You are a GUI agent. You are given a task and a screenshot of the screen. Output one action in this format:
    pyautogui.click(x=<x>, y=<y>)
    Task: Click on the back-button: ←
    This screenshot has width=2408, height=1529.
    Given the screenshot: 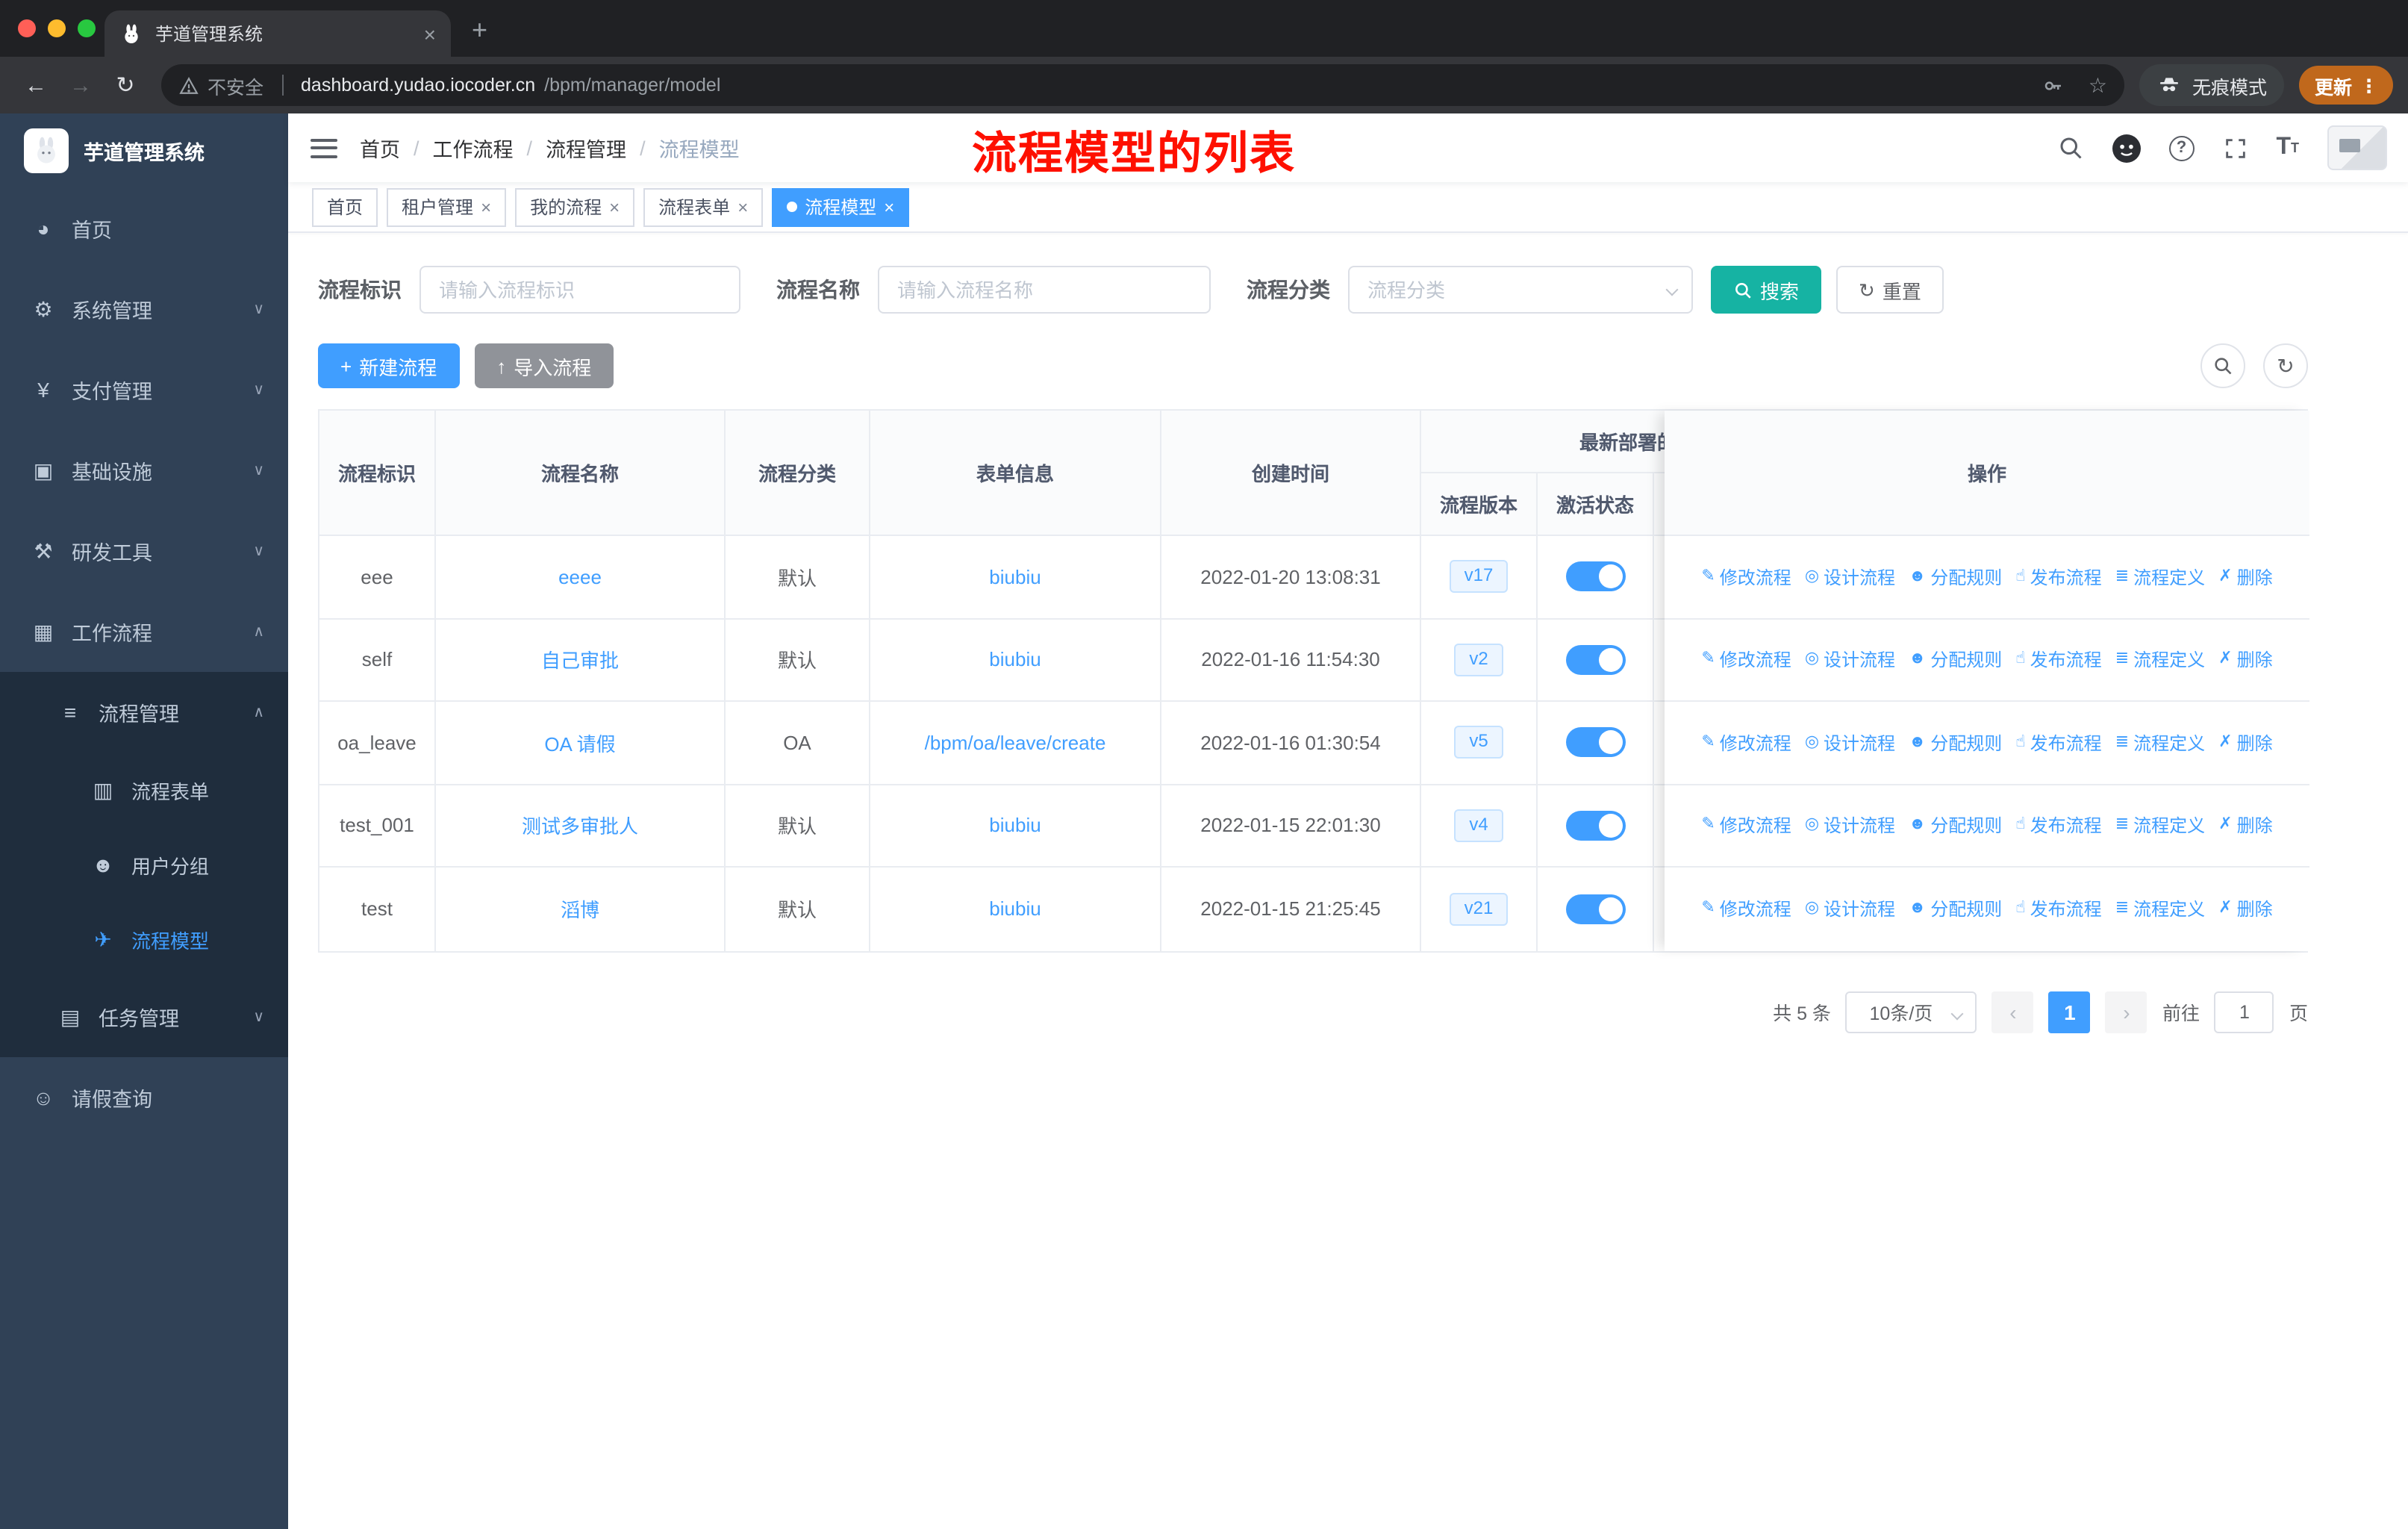 What is the action you would take?
    pyautogui.click(x=36, y=85)
    